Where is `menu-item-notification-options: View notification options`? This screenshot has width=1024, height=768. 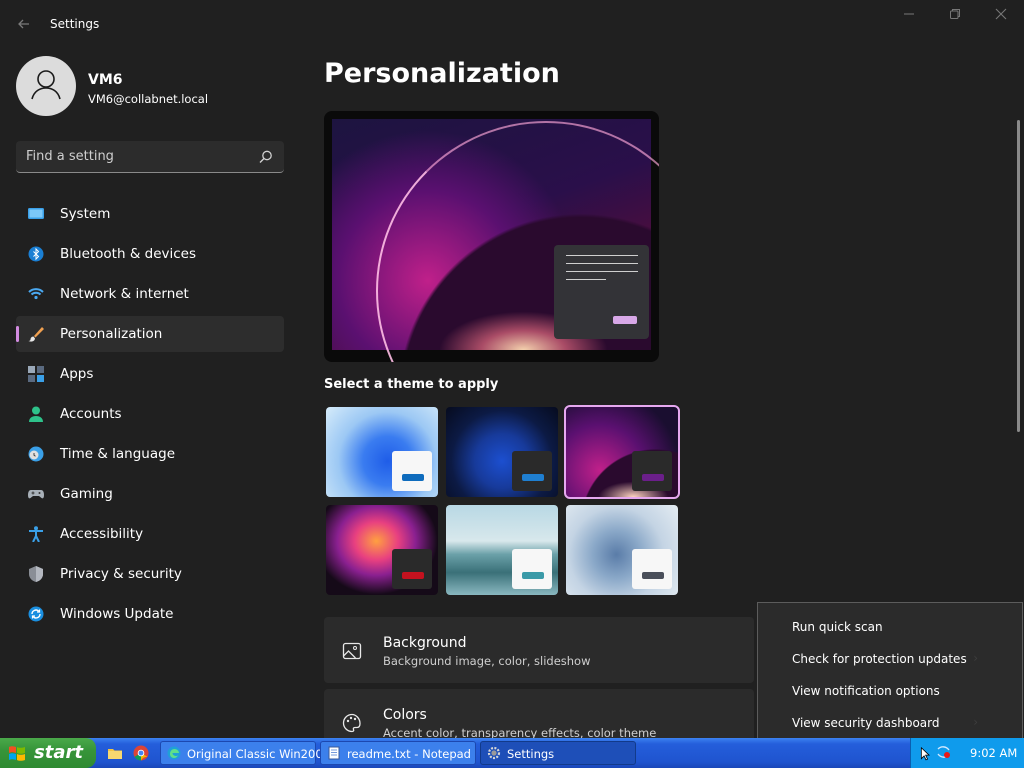
menu-item-notification-options: View notification options is located at coordinates (890, 691).